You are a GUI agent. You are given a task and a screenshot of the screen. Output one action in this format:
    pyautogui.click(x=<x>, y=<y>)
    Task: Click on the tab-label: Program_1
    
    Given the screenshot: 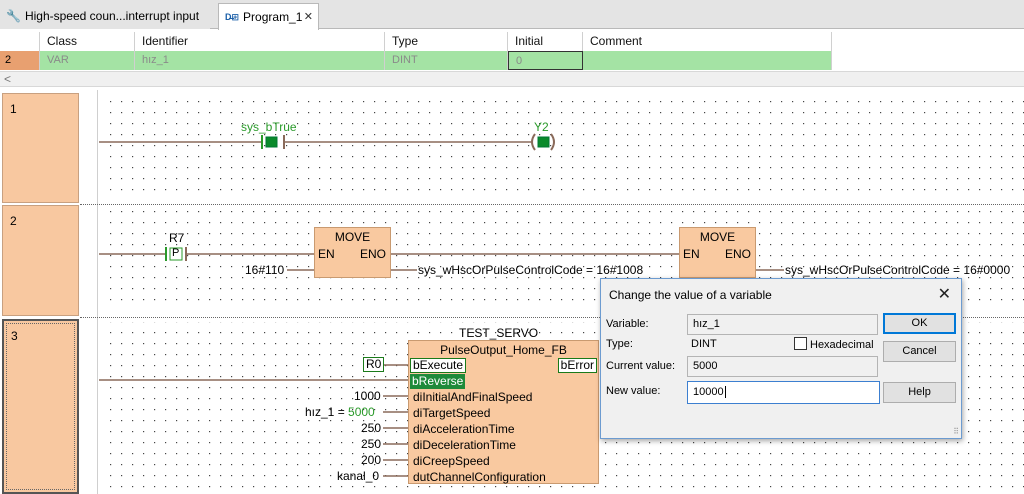 What is the action you would take?
    pyautogui.click(x=273, y=17)
    